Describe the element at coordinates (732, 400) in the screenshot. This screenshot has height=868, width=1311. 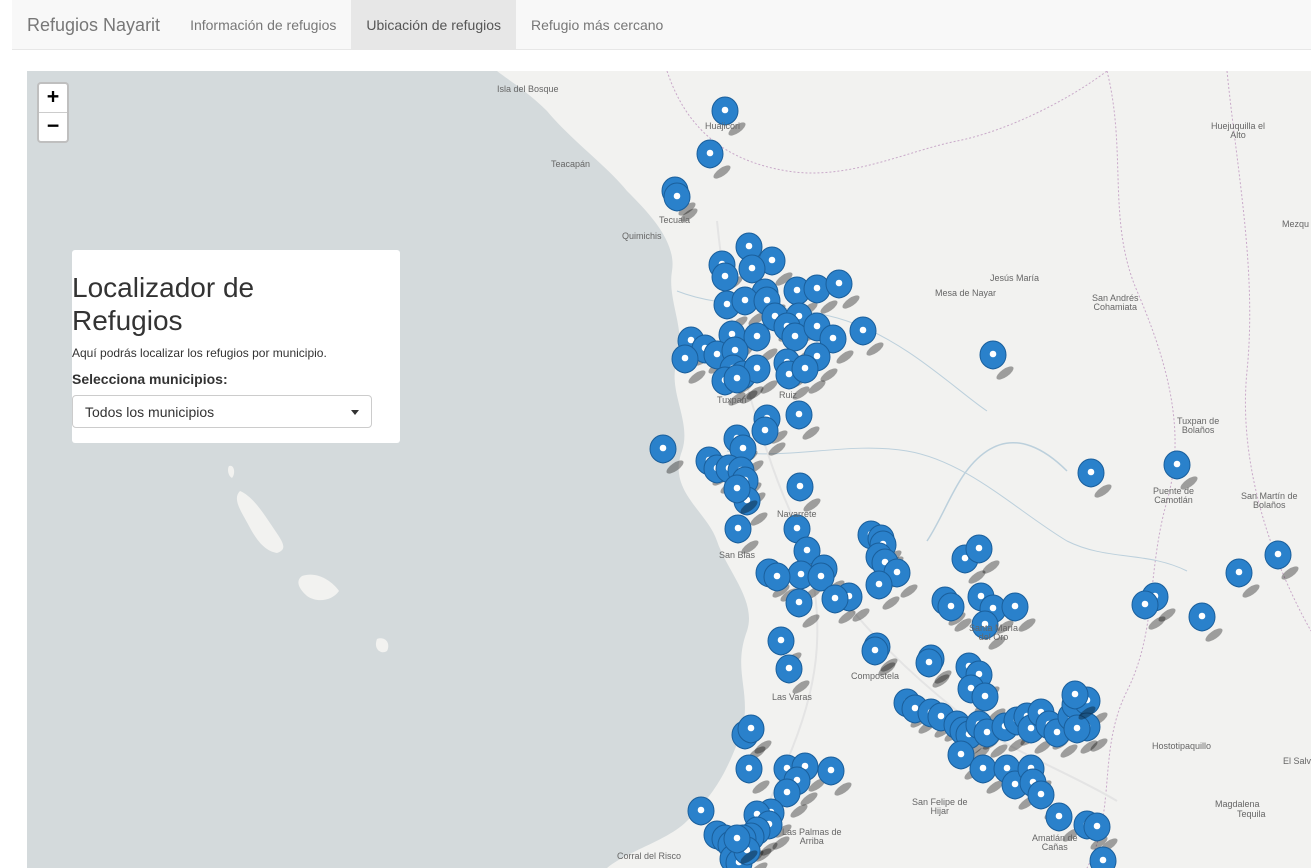
I see `place-label: Tuxpan` at that location.